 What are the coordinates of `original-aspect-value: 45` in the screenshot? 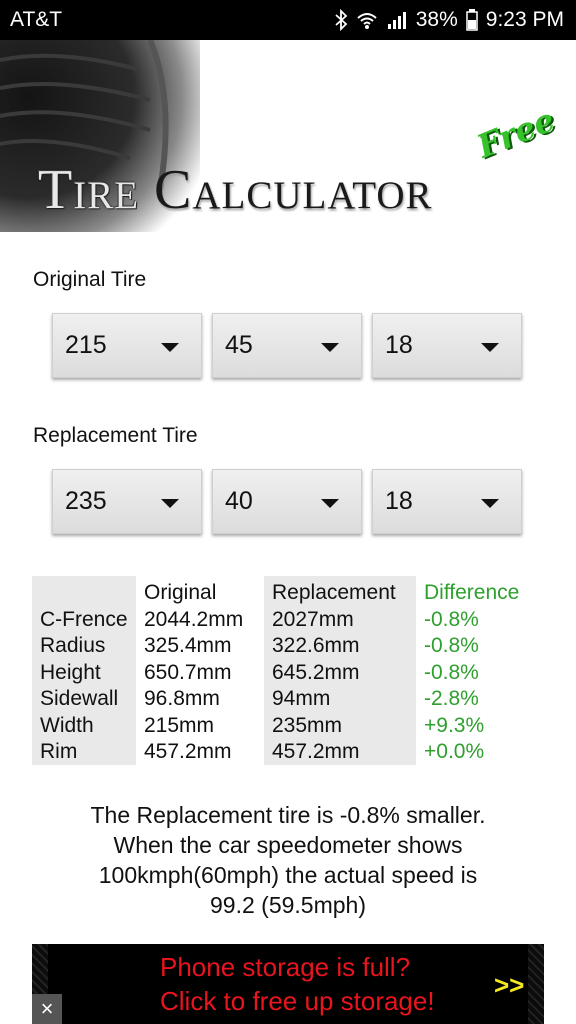 It's located at (239, 345).